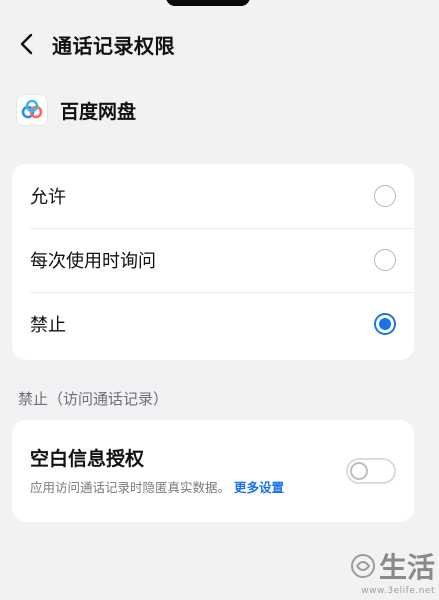 The width and height of the screenshot is (439, 600). What do you see at coordinates (371, 471) in the screenshot?
I see `blank-info-toggle` at bounding box center [371, 471].